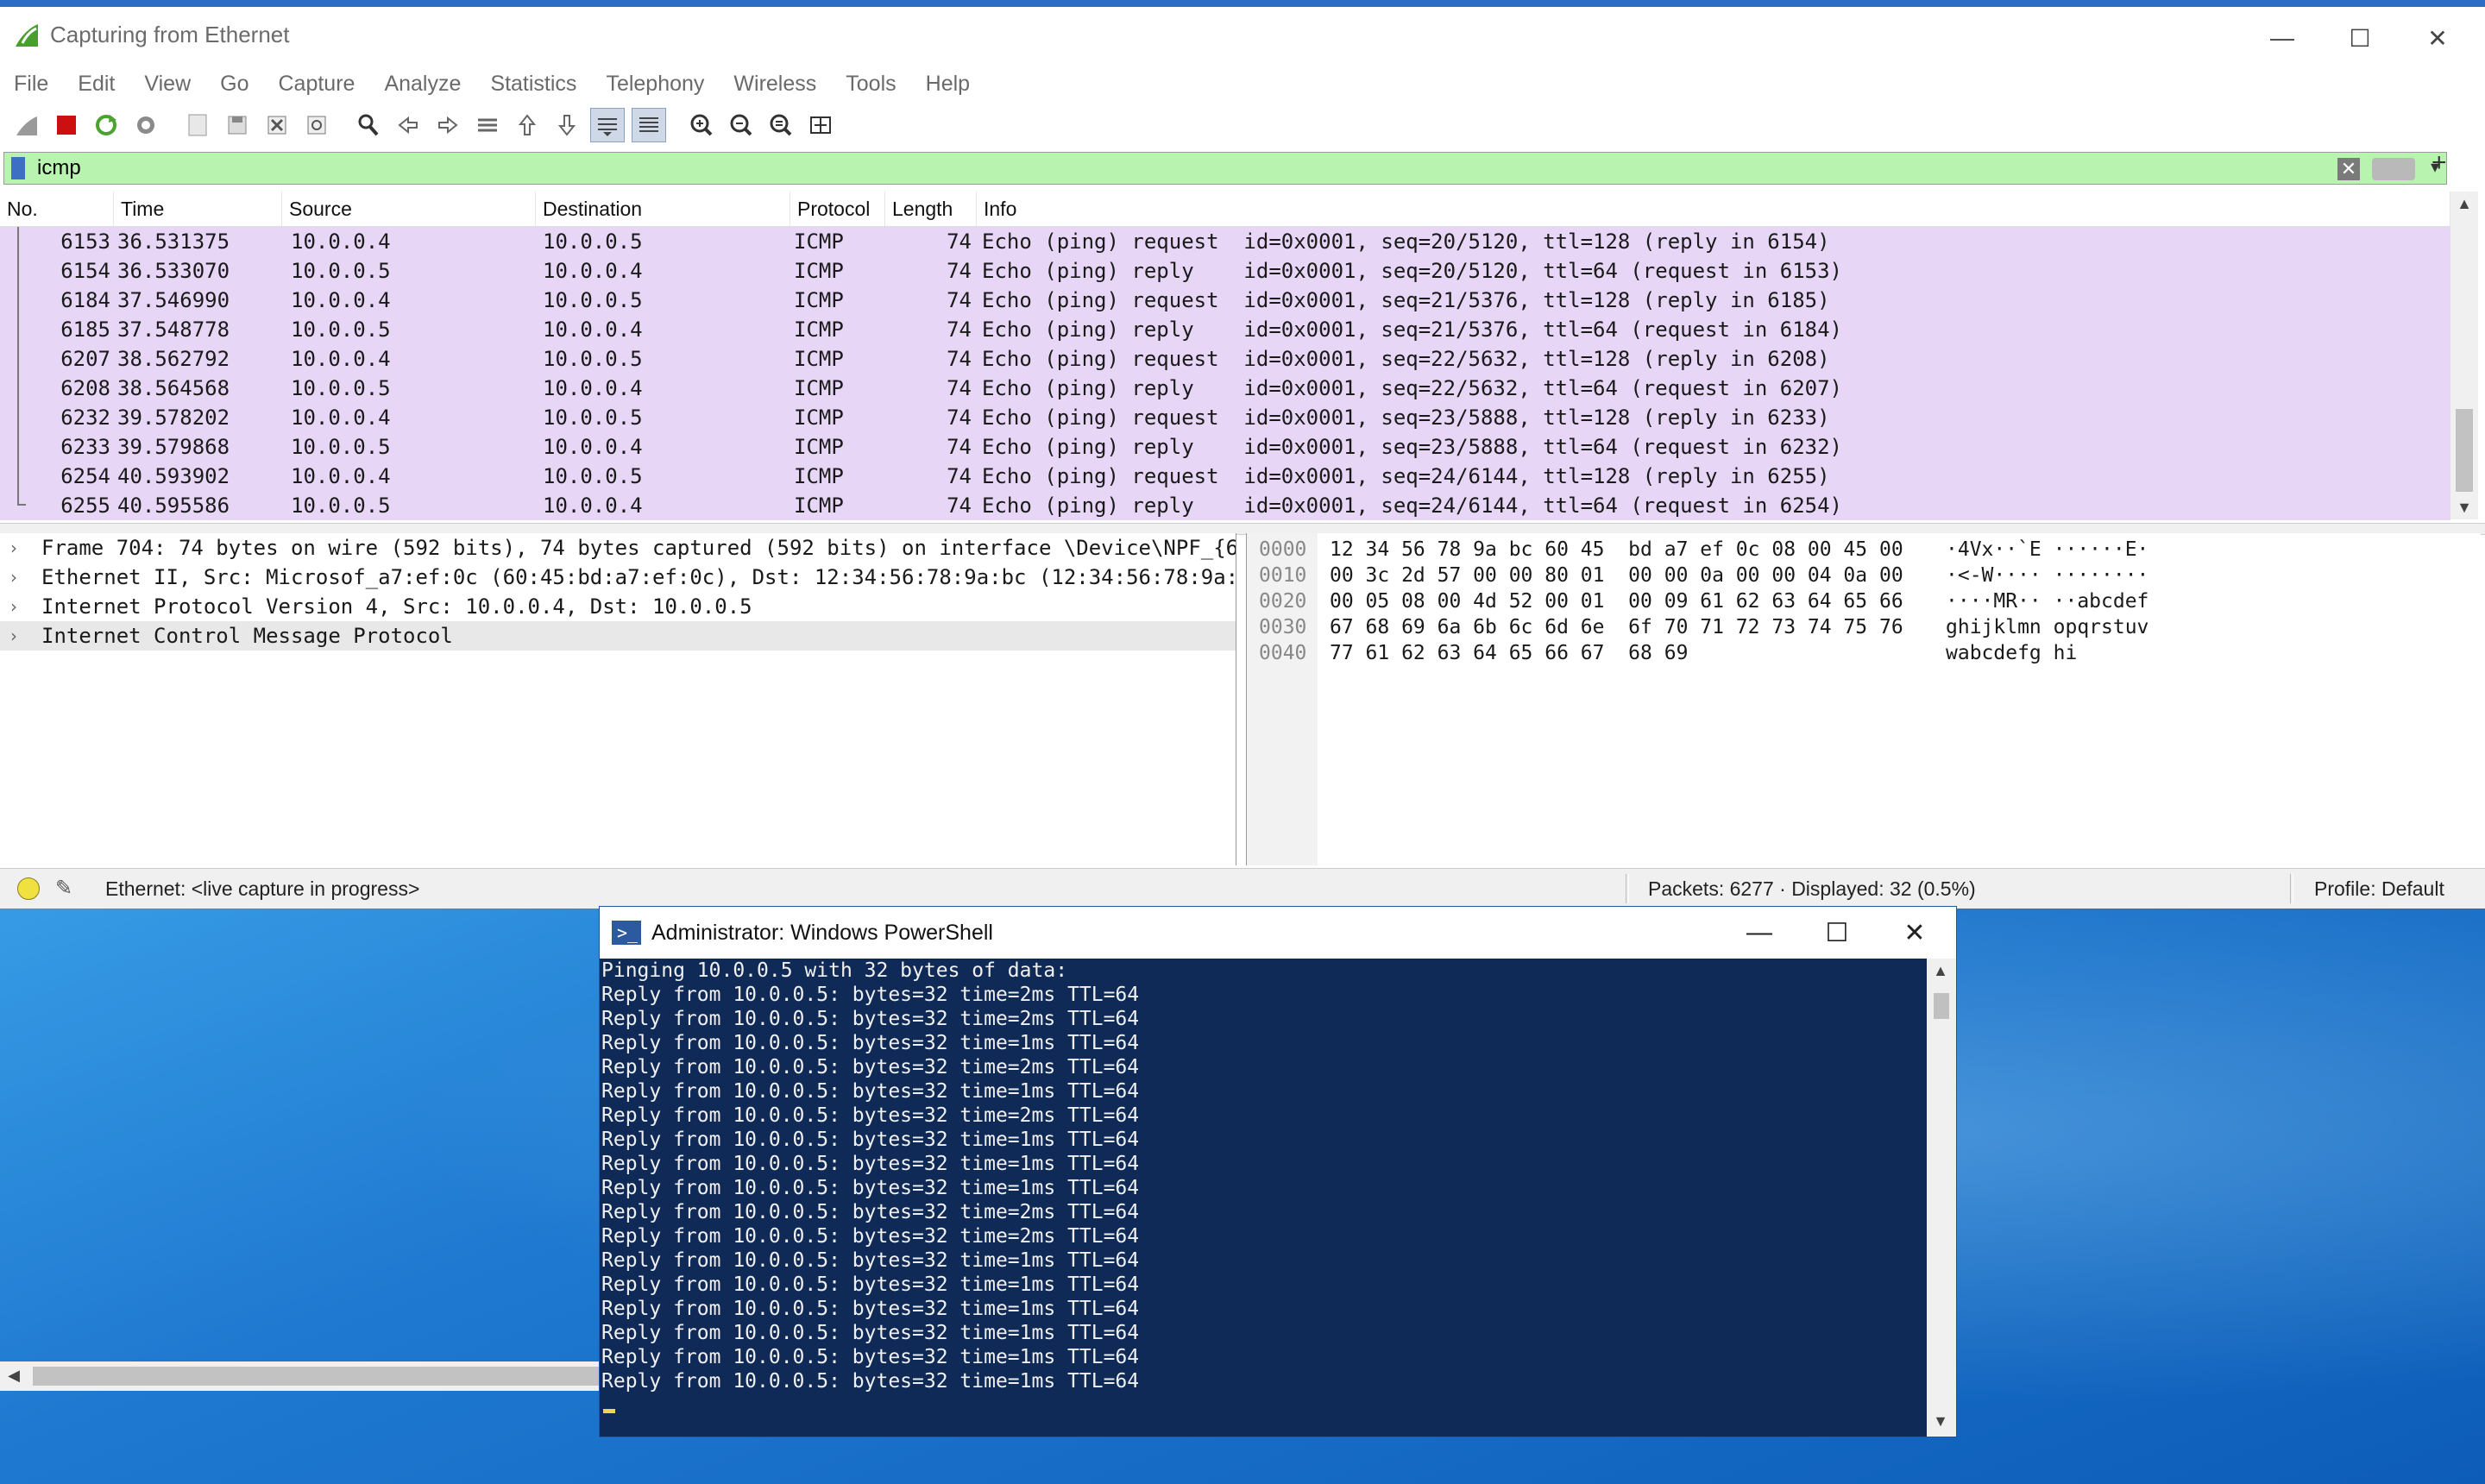  Describe the element at coordinates (66, 125) in the screenshot. I see `stop-capture-icon` at that location.